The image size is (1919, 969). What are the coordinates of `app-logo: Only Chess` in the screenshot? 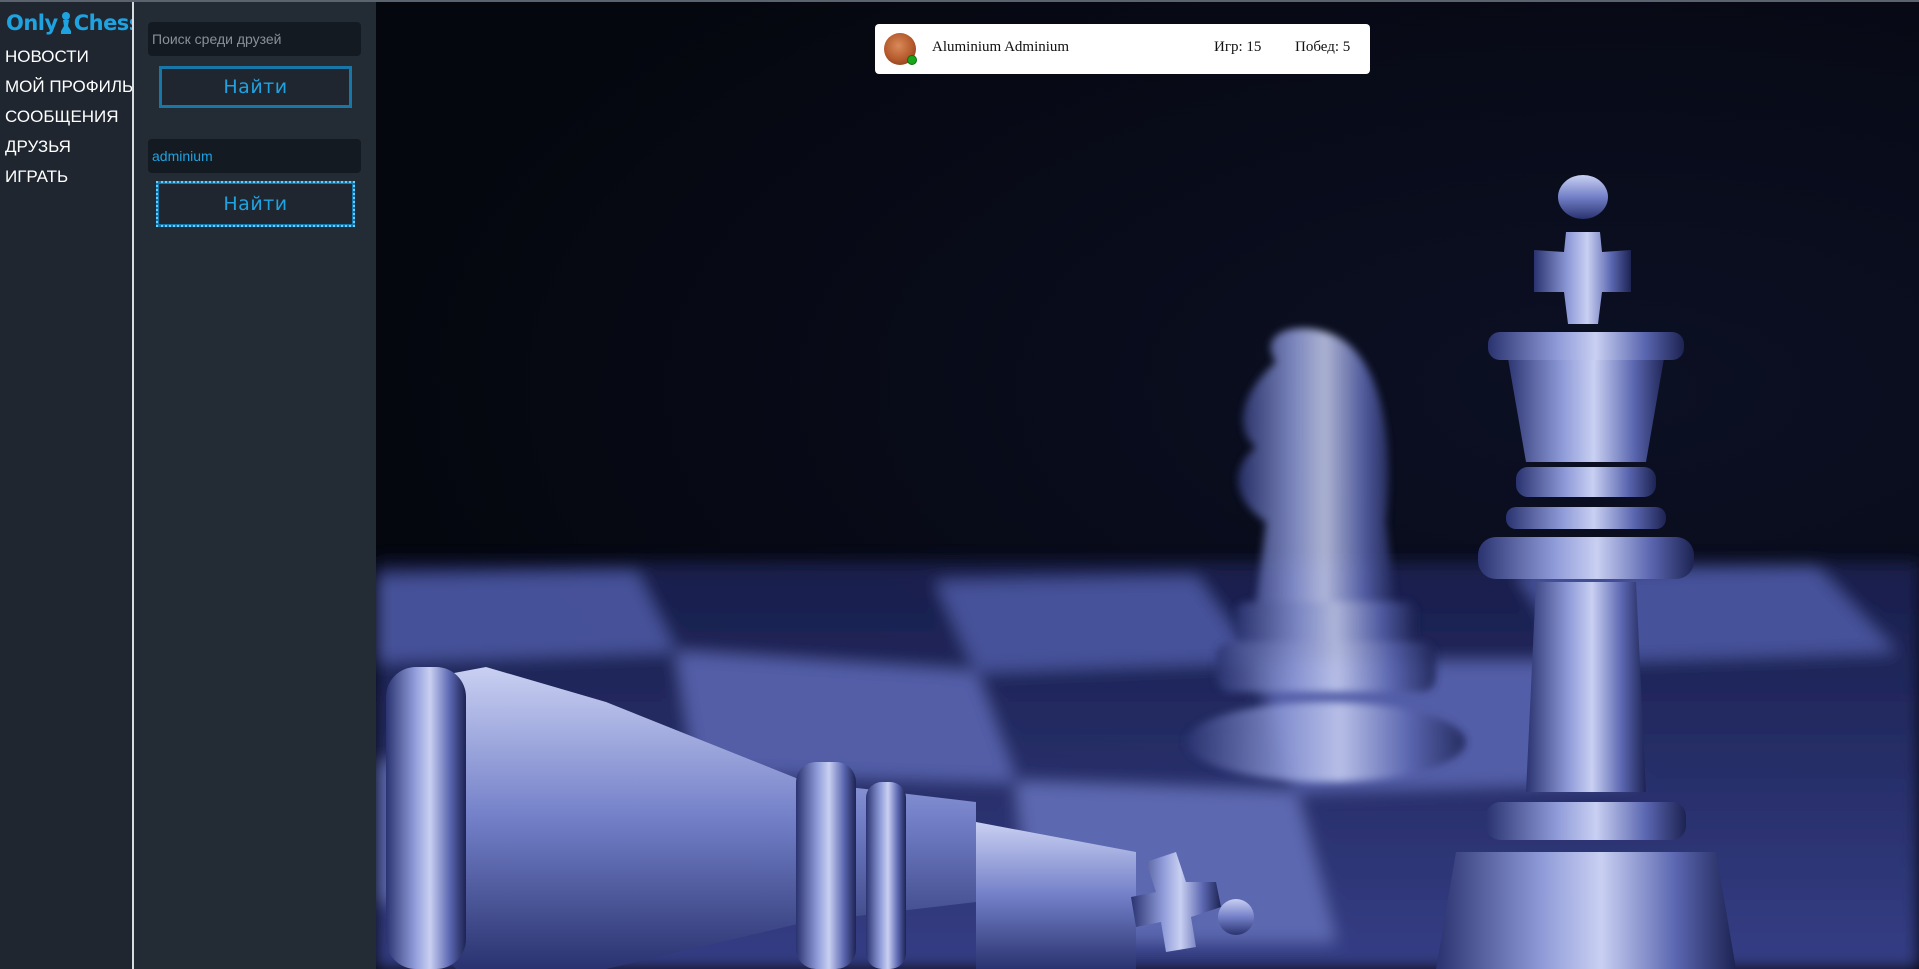 It's located at (73, 23).